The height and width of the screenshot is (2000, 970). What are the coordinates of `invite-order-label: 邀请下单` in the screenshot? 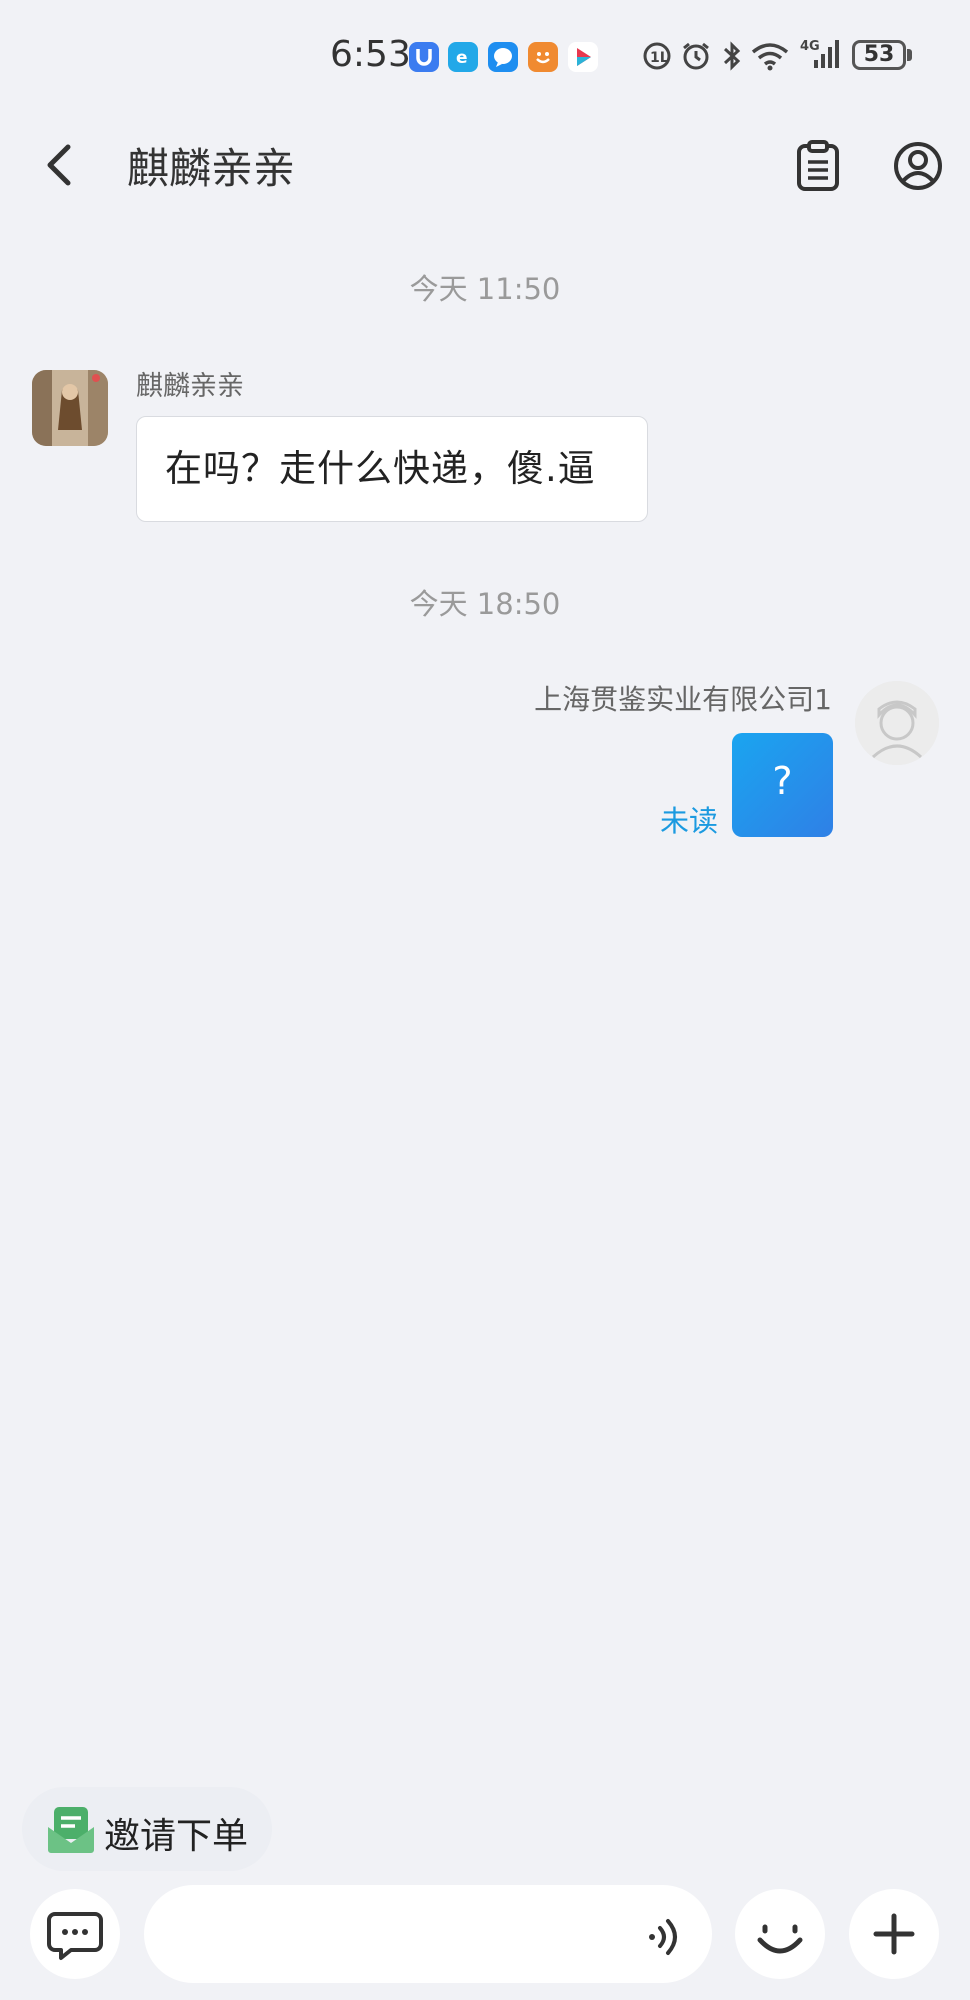 It's located at (176, 1836).